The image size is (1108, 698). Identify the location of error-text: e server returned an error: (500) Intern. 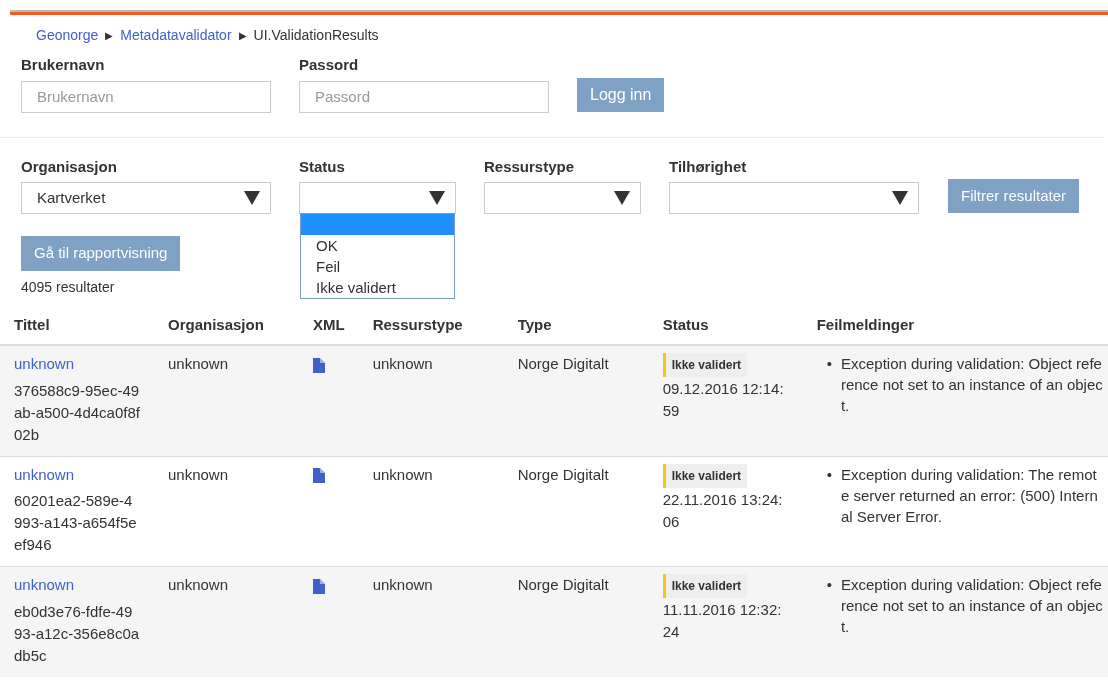
(969, 495).